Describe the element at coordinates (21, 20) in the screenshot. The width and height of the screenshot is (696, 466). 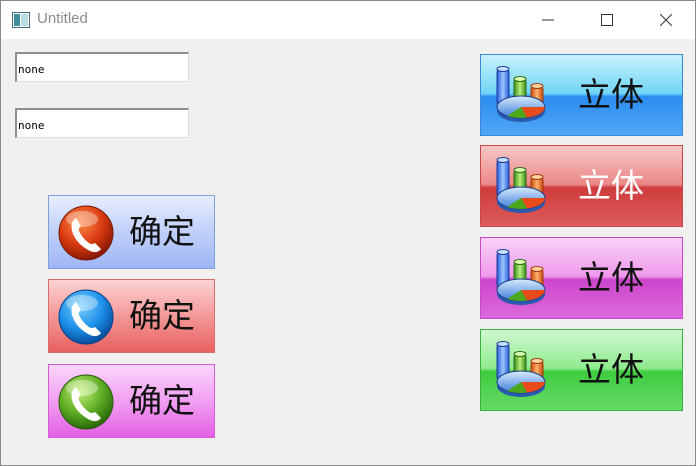
I see `app-window-icon` at that location.